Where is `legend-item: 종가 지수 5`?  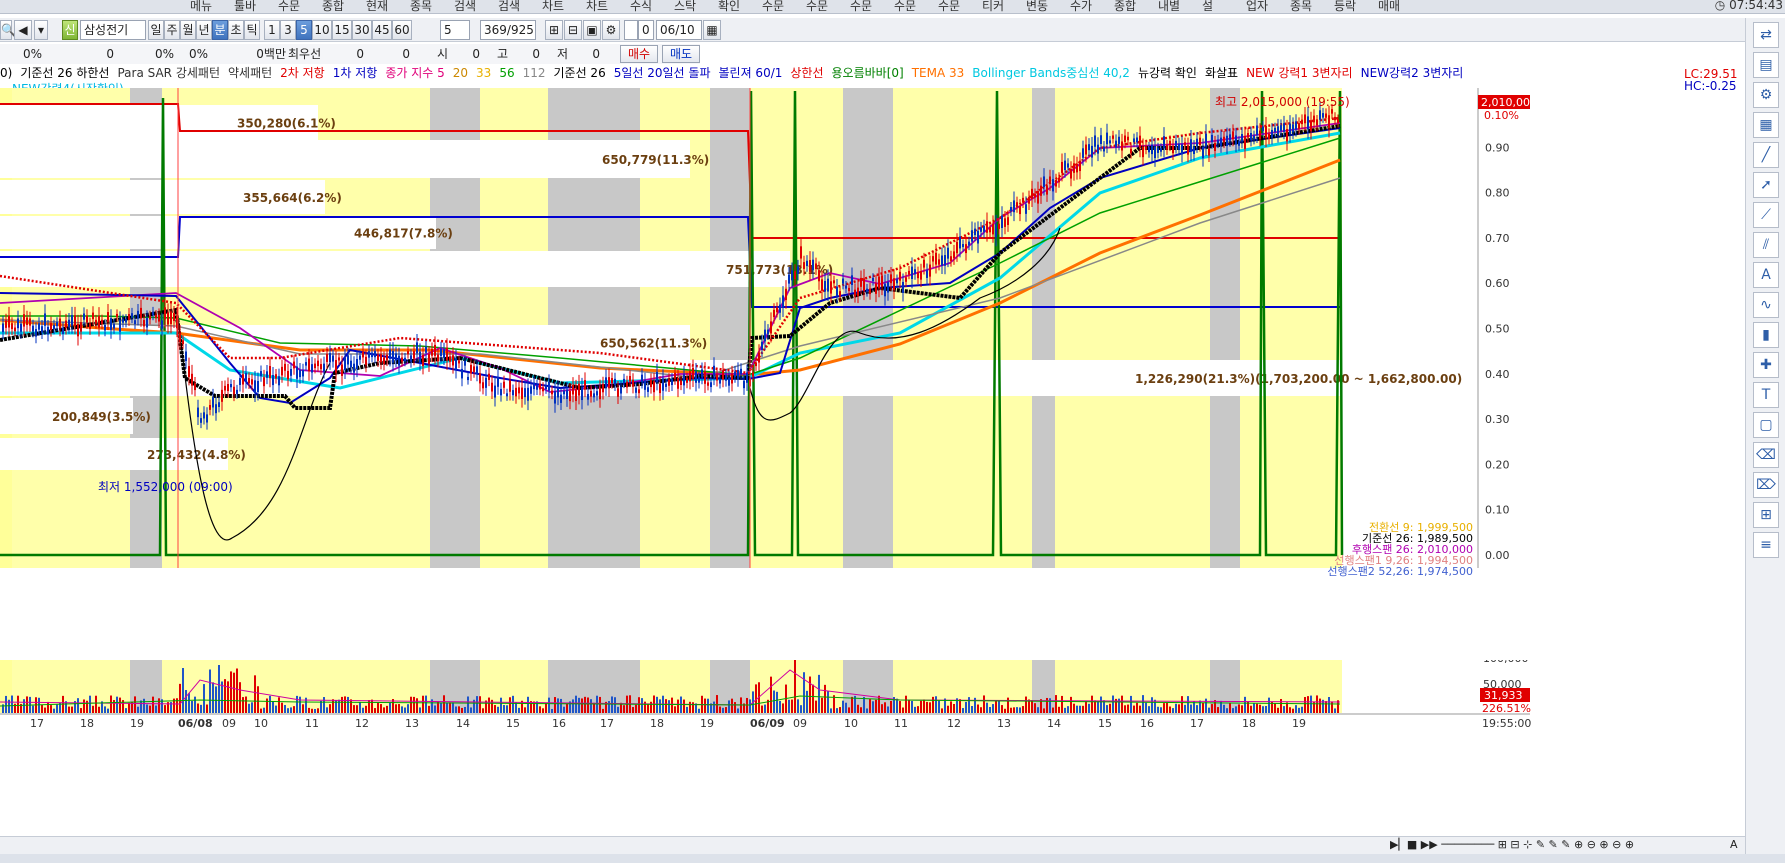 legend-item: 종가 지수 5 is located at coordinates (414, 73).